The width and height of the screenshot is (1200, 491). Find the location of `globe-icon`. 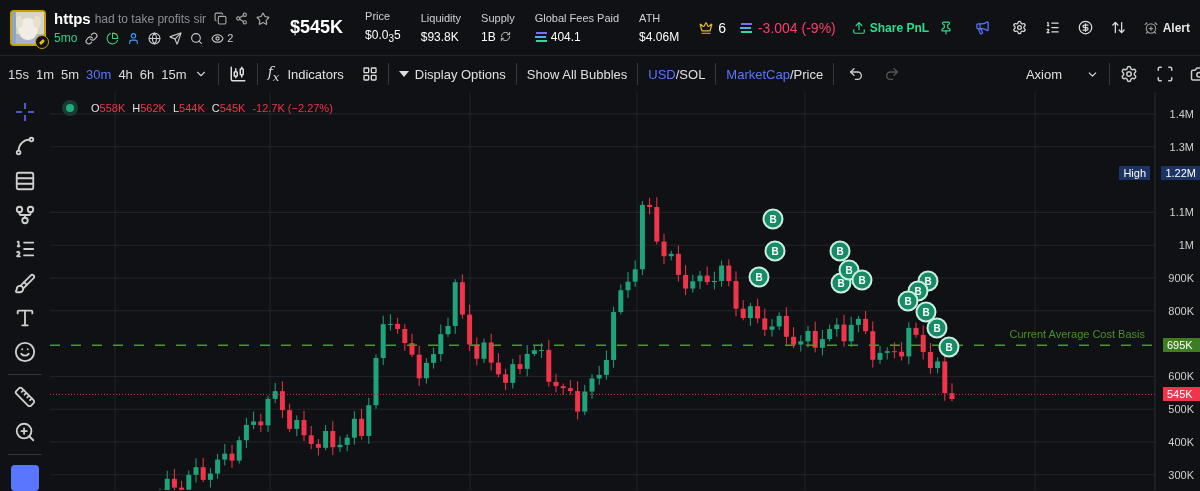

globe-icon is located at coordinates (155, 38).